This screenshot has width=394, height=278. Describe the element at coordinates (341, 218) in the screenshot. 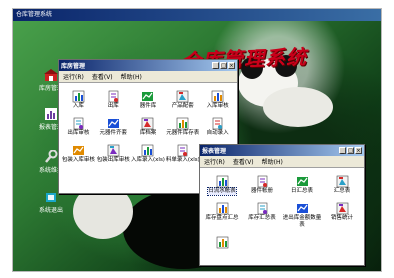

I see `item-label: 销售统计` at that location.